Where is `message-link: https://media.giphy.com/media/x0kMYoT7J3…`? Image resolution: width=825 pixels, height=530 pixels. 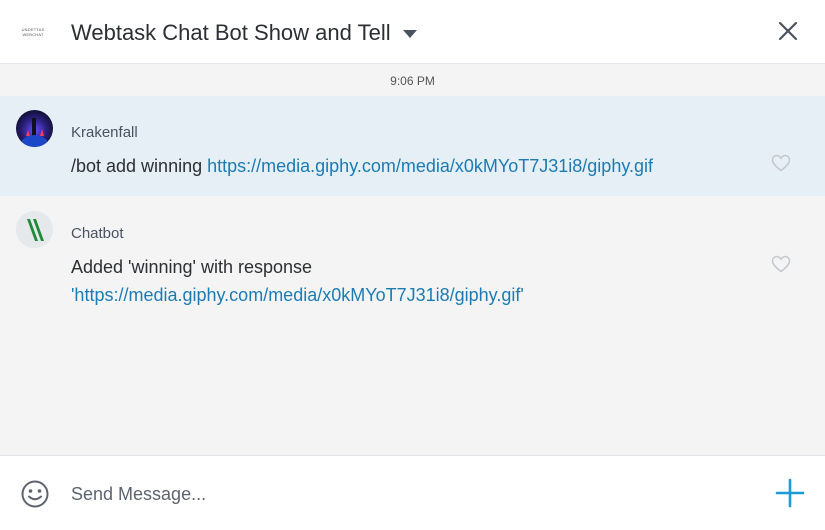 message-link: https://media.giphy.com/media/x0kMYoT7J3… is located at coordinates (430, 166).